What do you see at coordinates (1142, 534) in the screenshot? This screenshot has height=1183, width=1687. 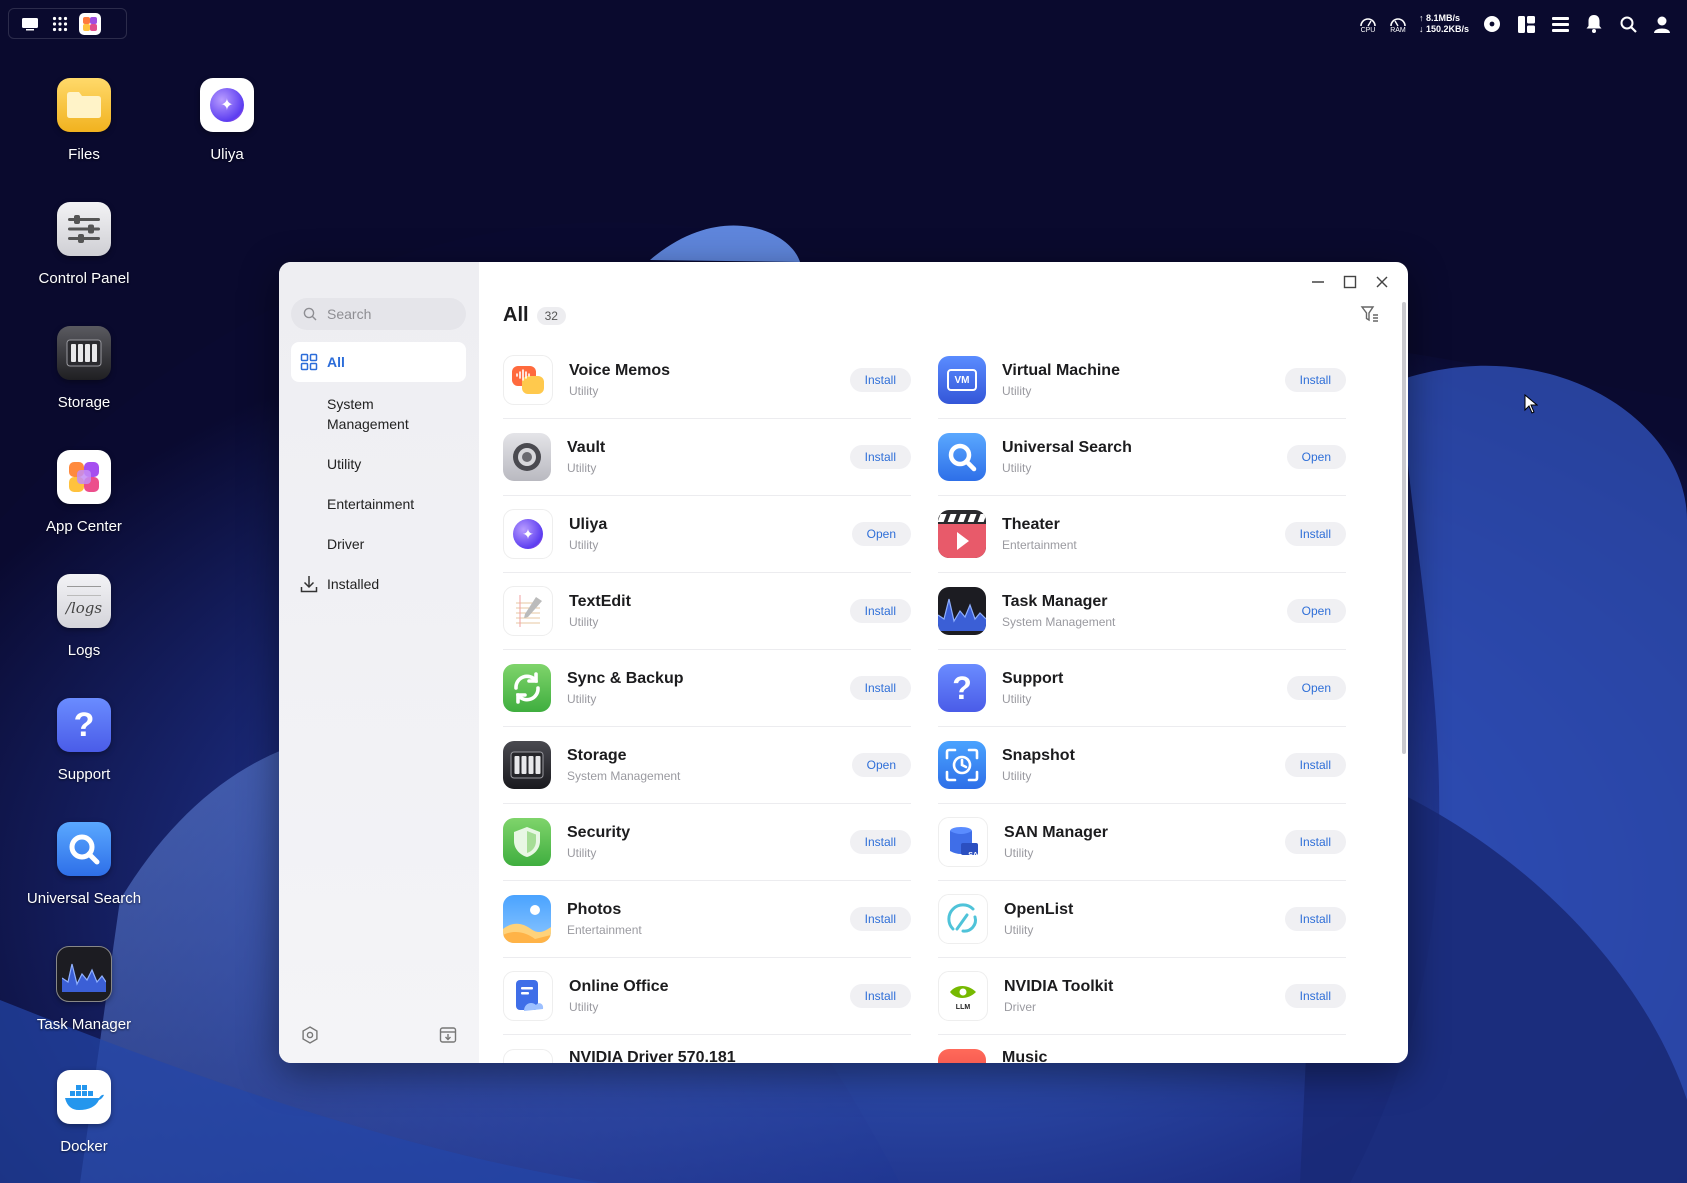 I see `app-row-theater: Theater Entertainment Install` at bounding box center [1142, 534].